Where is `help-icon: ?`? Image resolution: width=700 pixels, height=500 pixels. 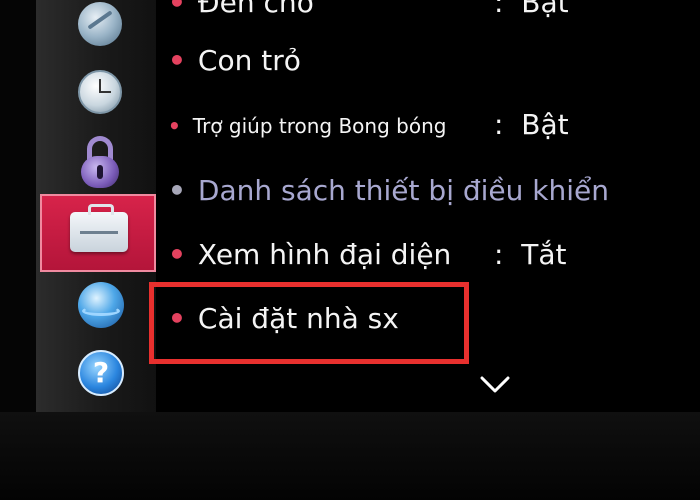 help-icon: ? is located at coordinates (101, 373).